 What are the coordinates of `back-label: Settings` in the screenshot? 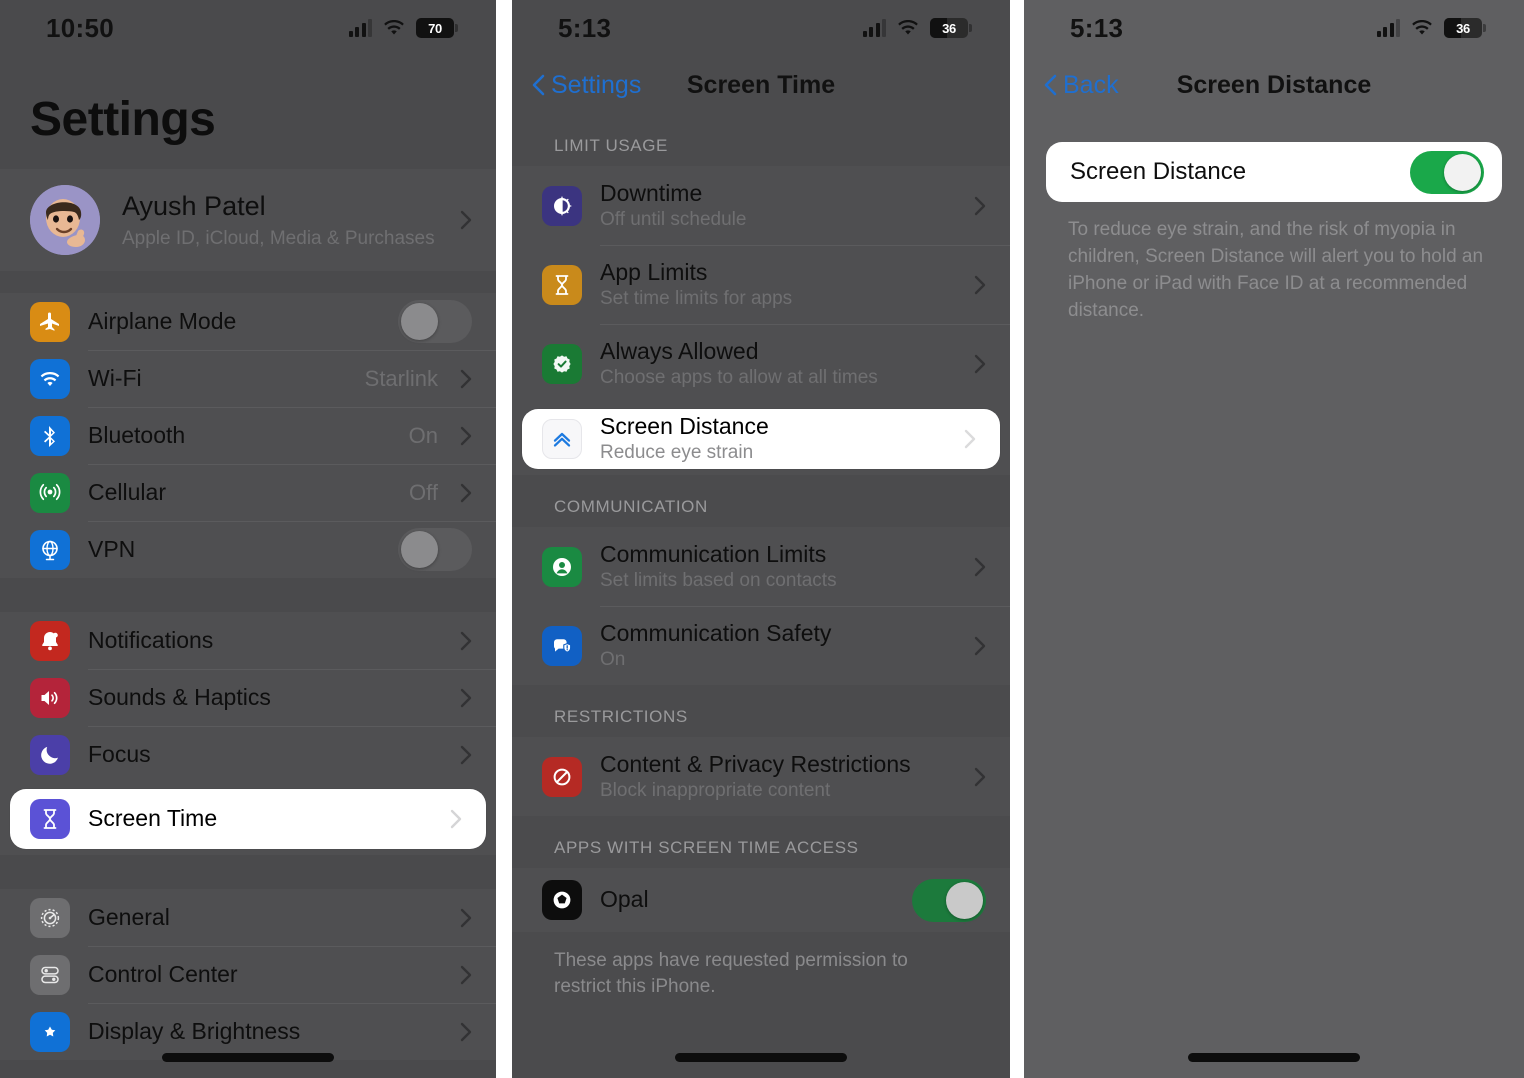 It's located at (596, 84).